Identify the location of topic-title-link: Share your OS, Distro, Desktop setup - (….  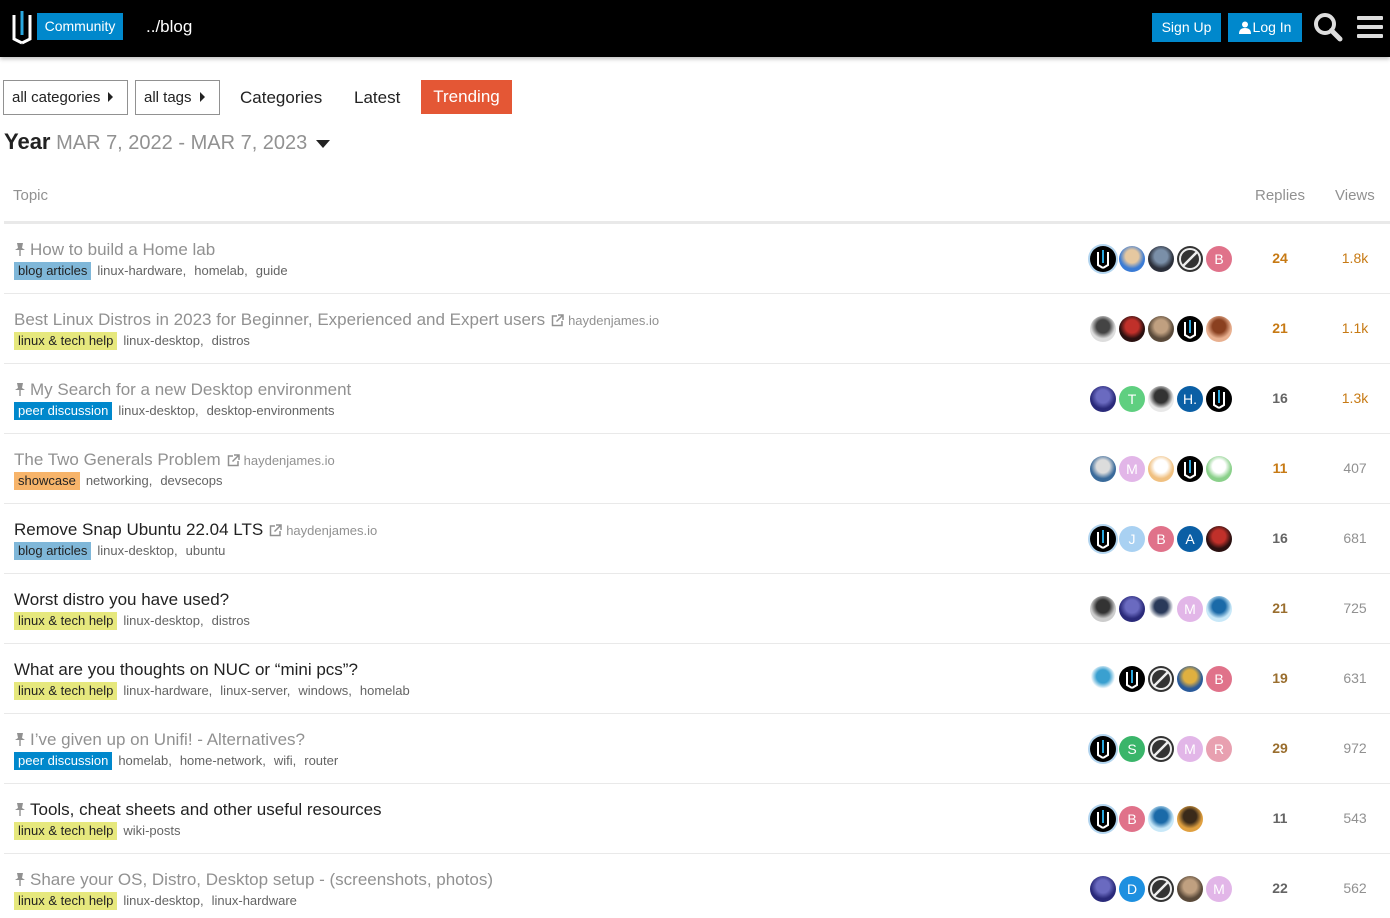
(261, 879).